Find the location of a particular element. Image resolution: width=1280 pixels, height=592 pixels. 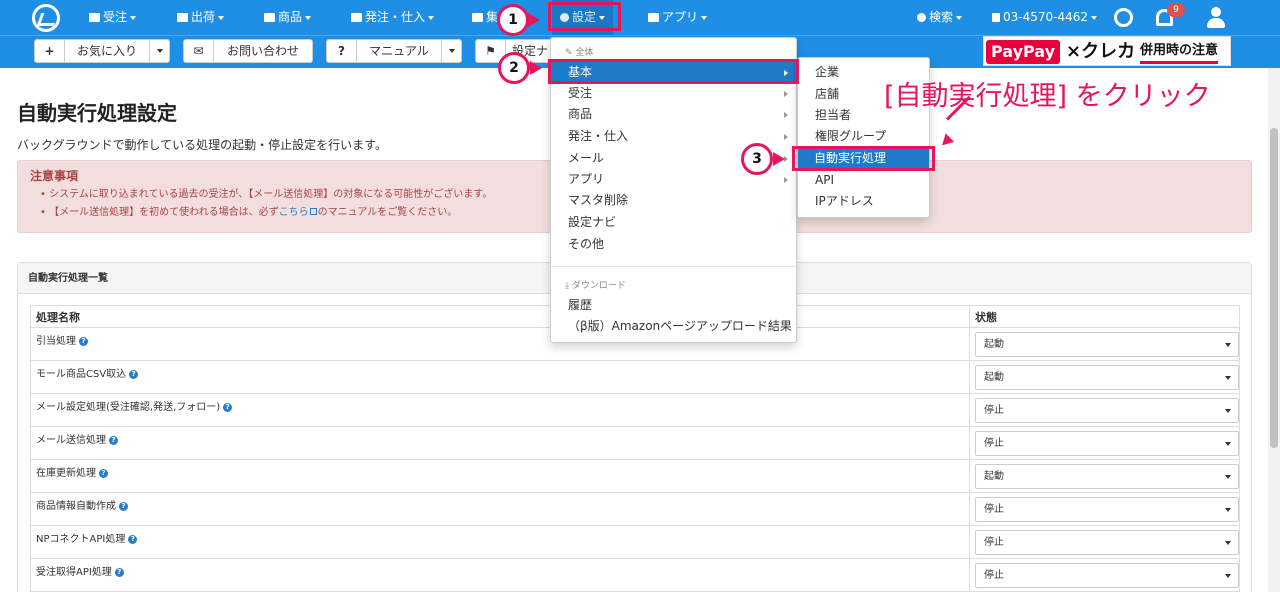

table-row: モール商品CSV取込? 起動 is located at coordinates (635, 377).